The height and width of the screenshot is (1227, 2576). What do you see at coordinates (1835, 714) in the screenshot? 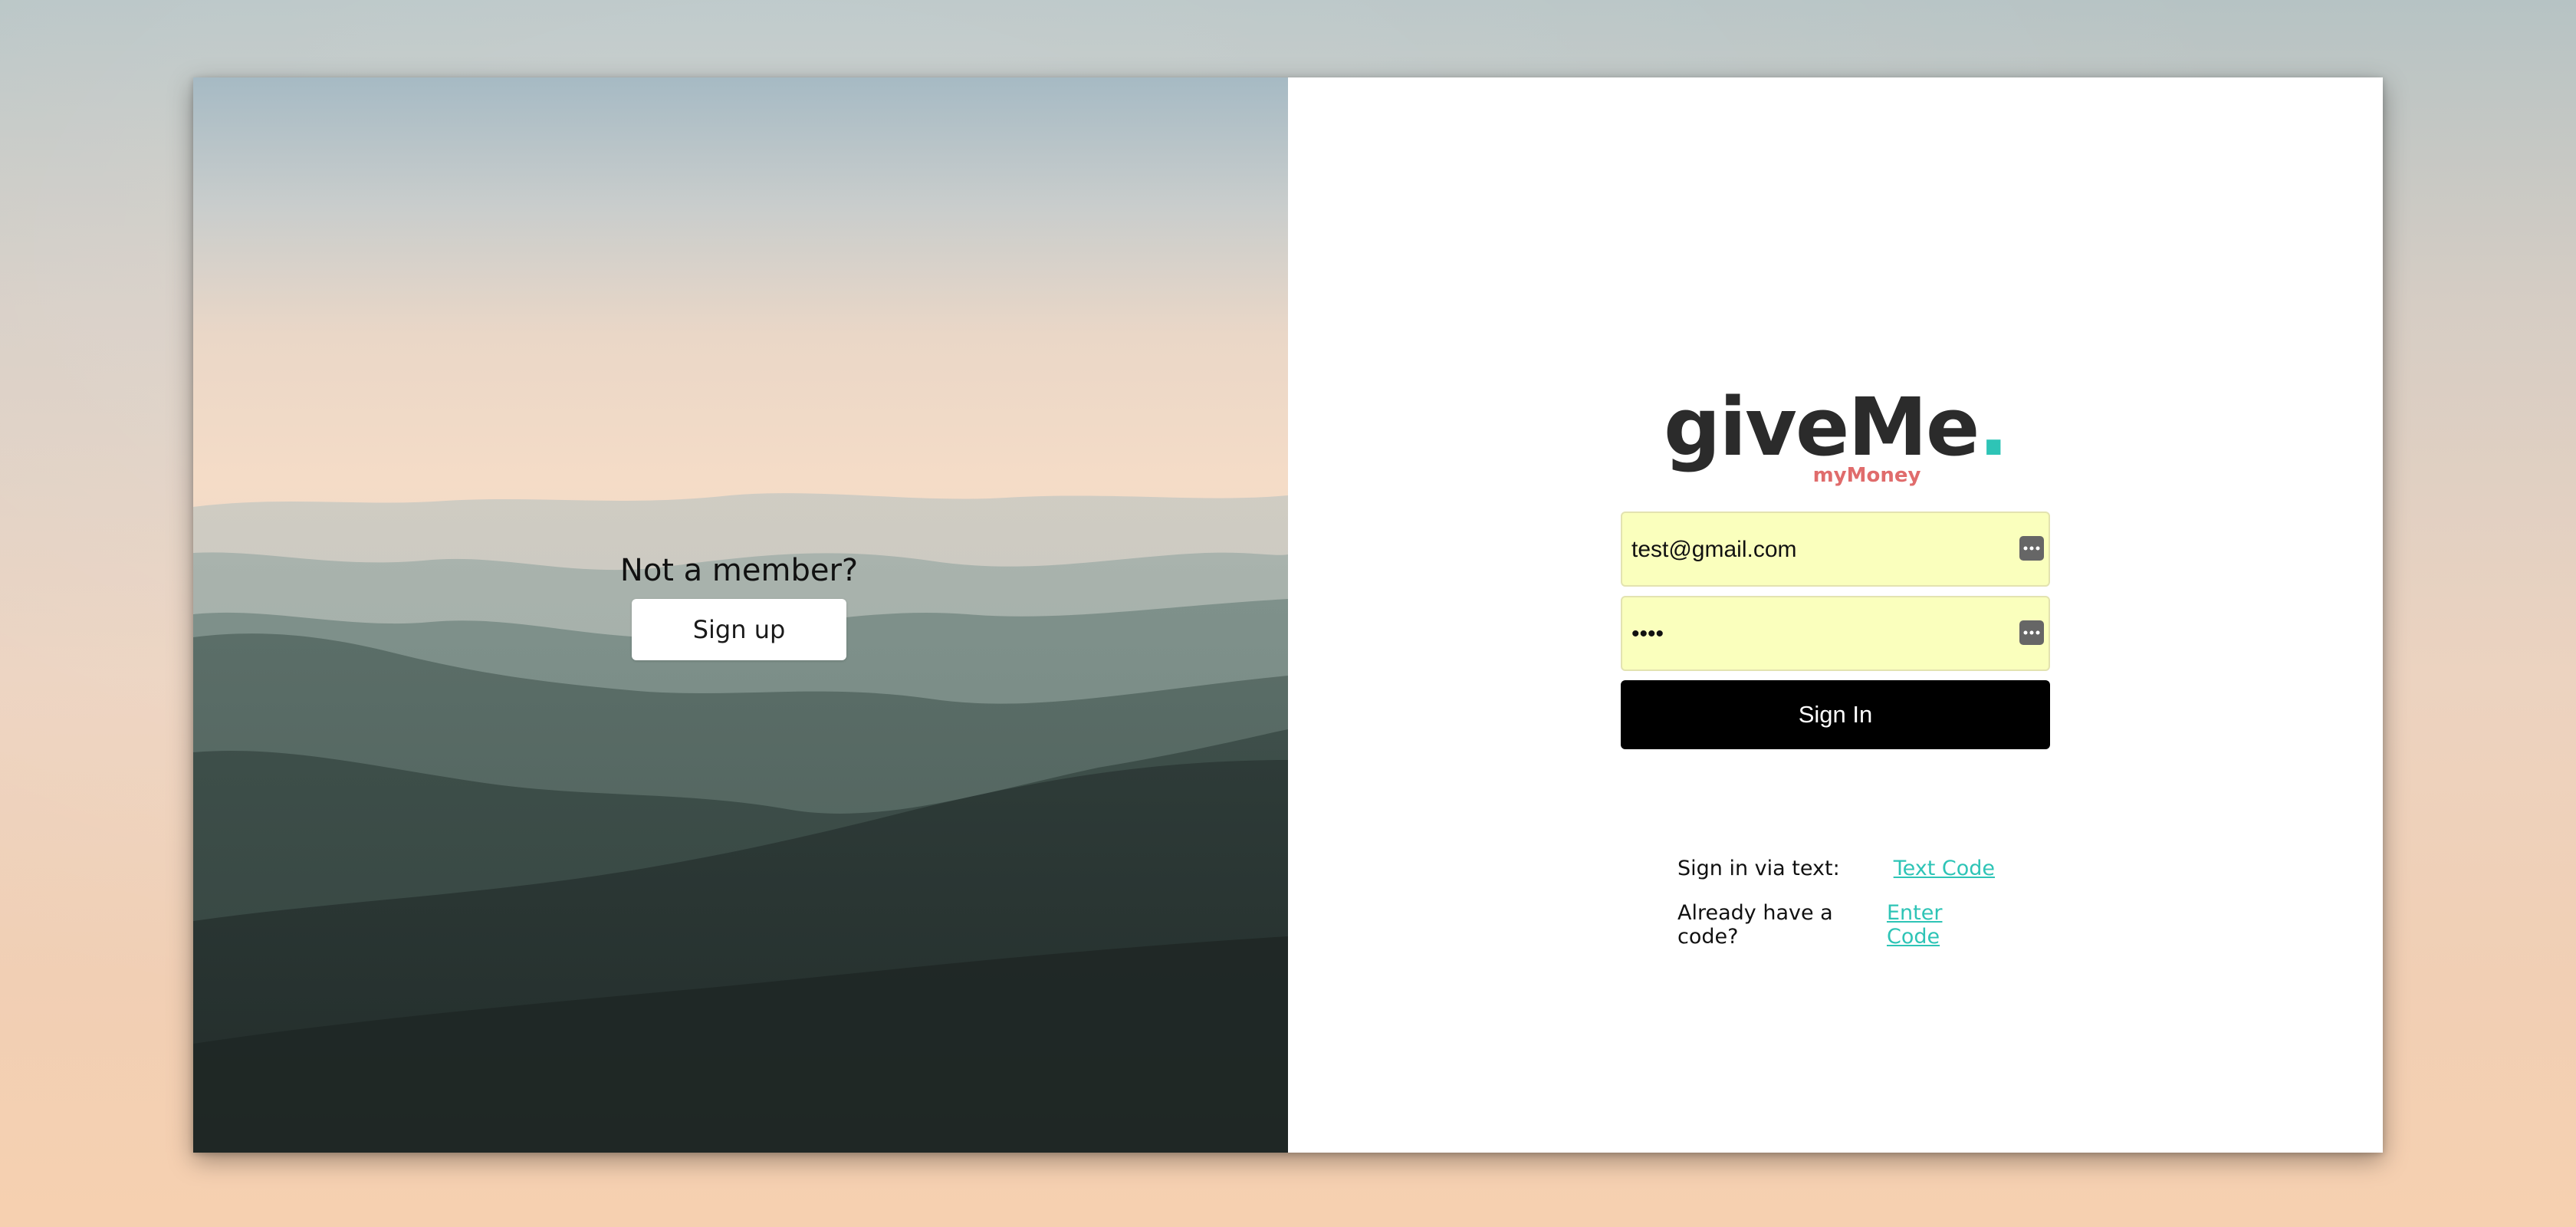
I see `signin-button: Sign In` at bounding box center [1835, 714].